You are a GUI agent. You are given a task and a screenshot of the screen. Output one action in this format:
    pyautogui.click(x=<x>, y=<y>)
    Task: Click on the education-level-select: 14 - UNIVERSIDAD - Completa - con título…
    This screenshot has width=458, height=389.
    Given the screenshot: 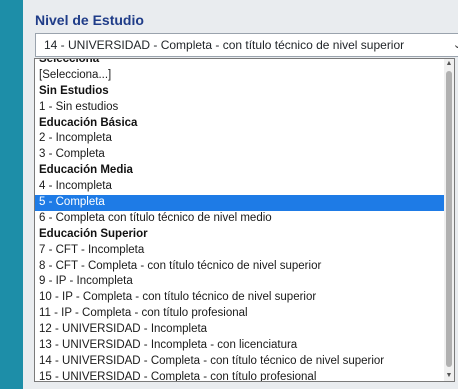 What is the action you would take?
    pyautogui.click(x=246, y=45)
    